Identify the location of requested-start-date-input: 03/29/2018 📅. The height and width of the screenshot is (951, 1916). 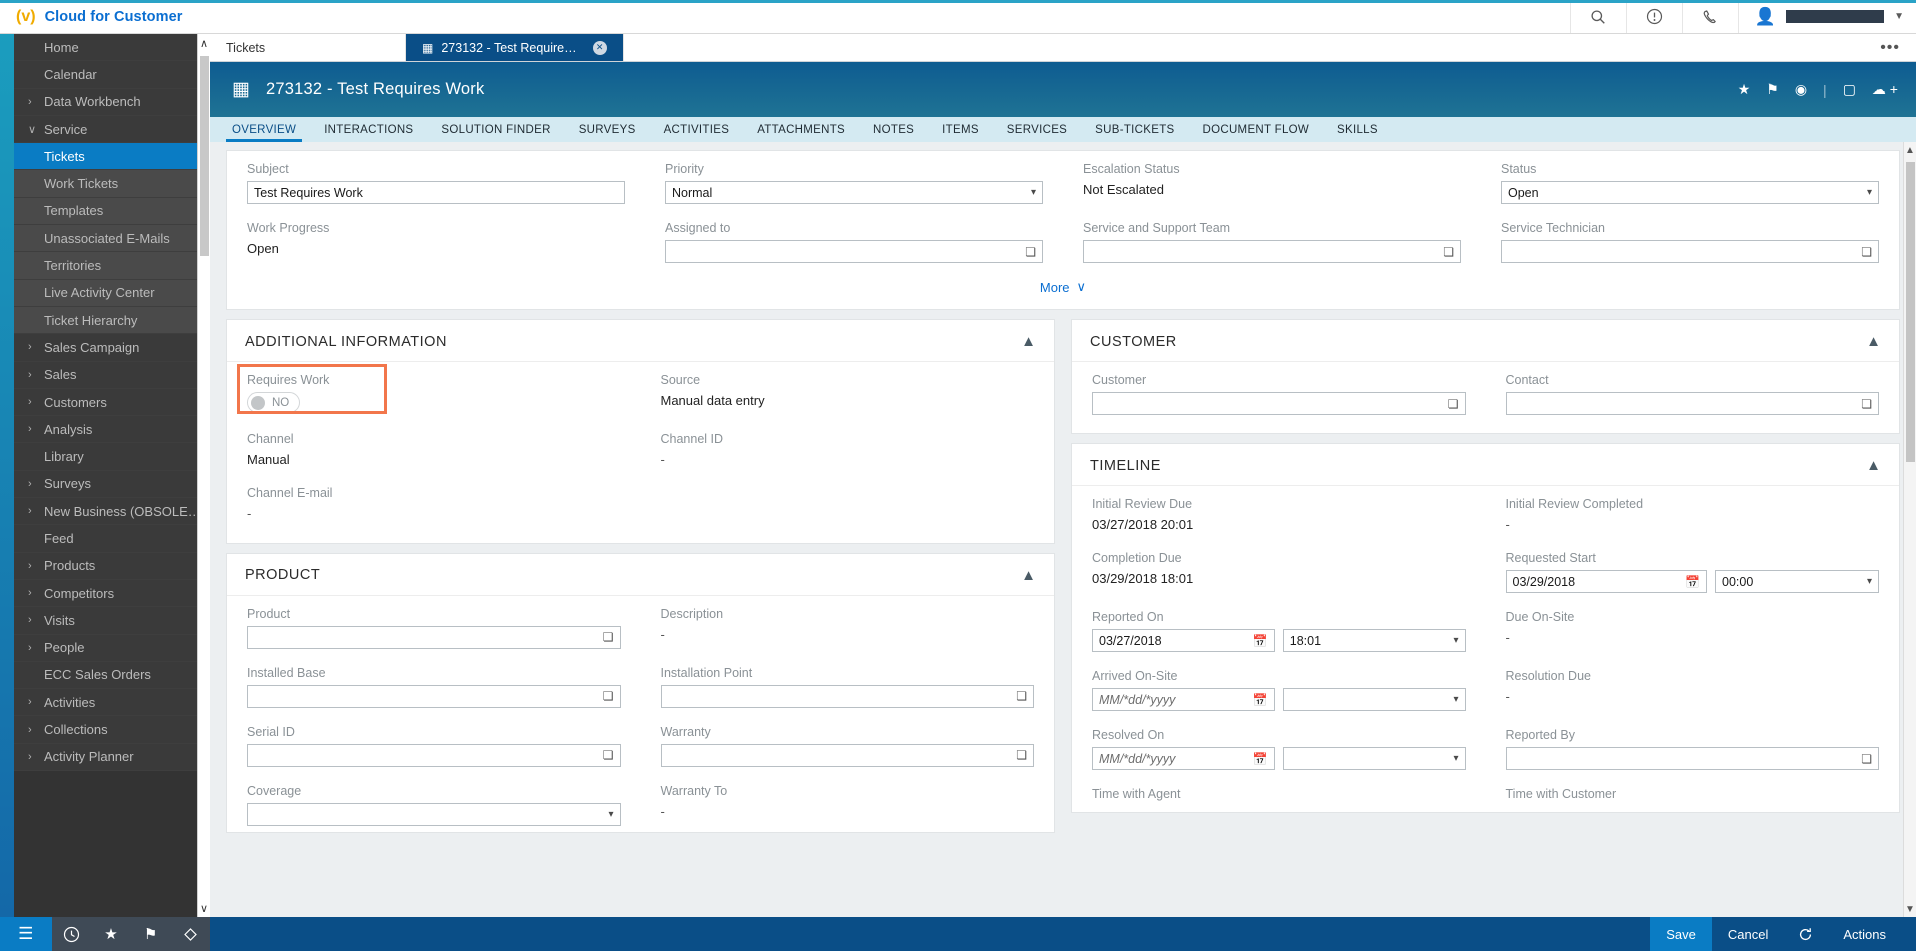
(1606, 581).